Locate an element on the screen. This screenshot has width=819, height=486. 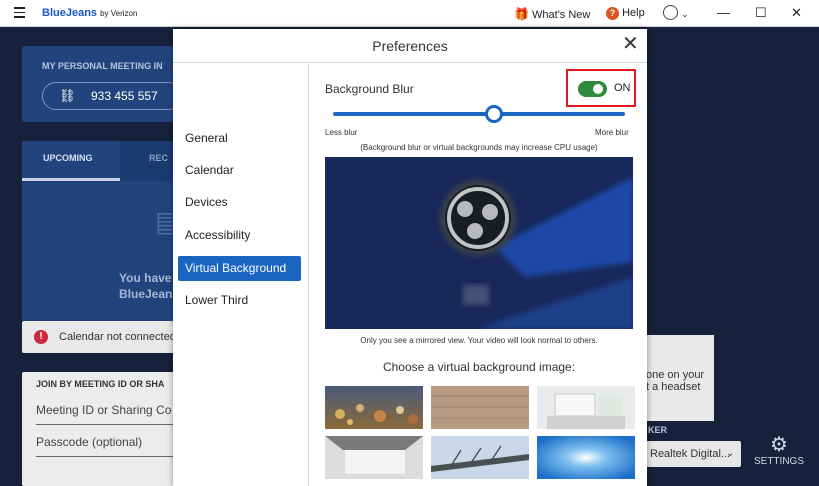
personal-meeting-id-pill: ⛓ 933 455 557 is located at coordinates (112, 96).